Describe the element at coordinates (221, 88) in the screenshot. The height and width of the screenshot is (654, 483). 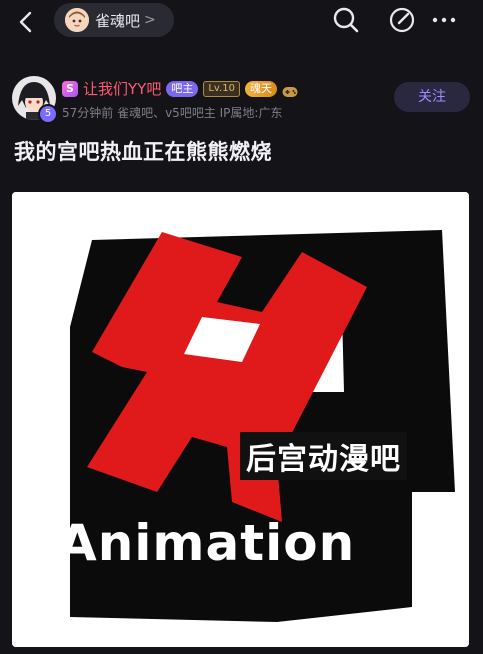
I see `forum-level-badge: Lv.10` at that location.